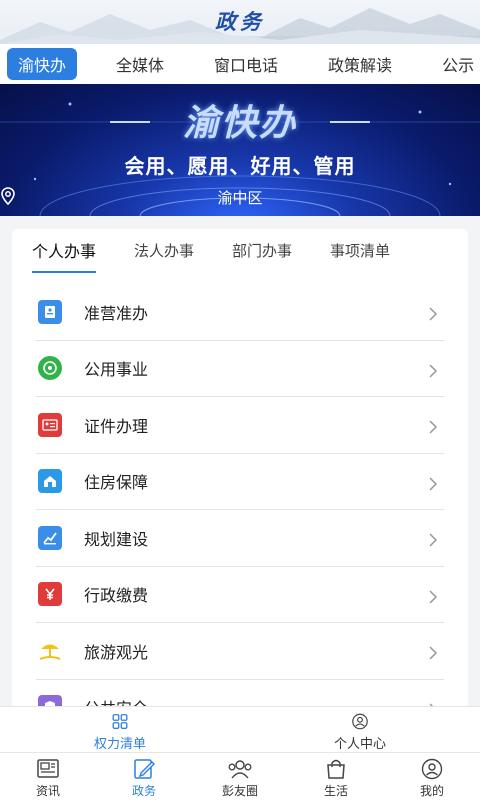 The height and width of the screenshot is (800, 480). I want to click on nav-mine: 我的, so click(432, 776).